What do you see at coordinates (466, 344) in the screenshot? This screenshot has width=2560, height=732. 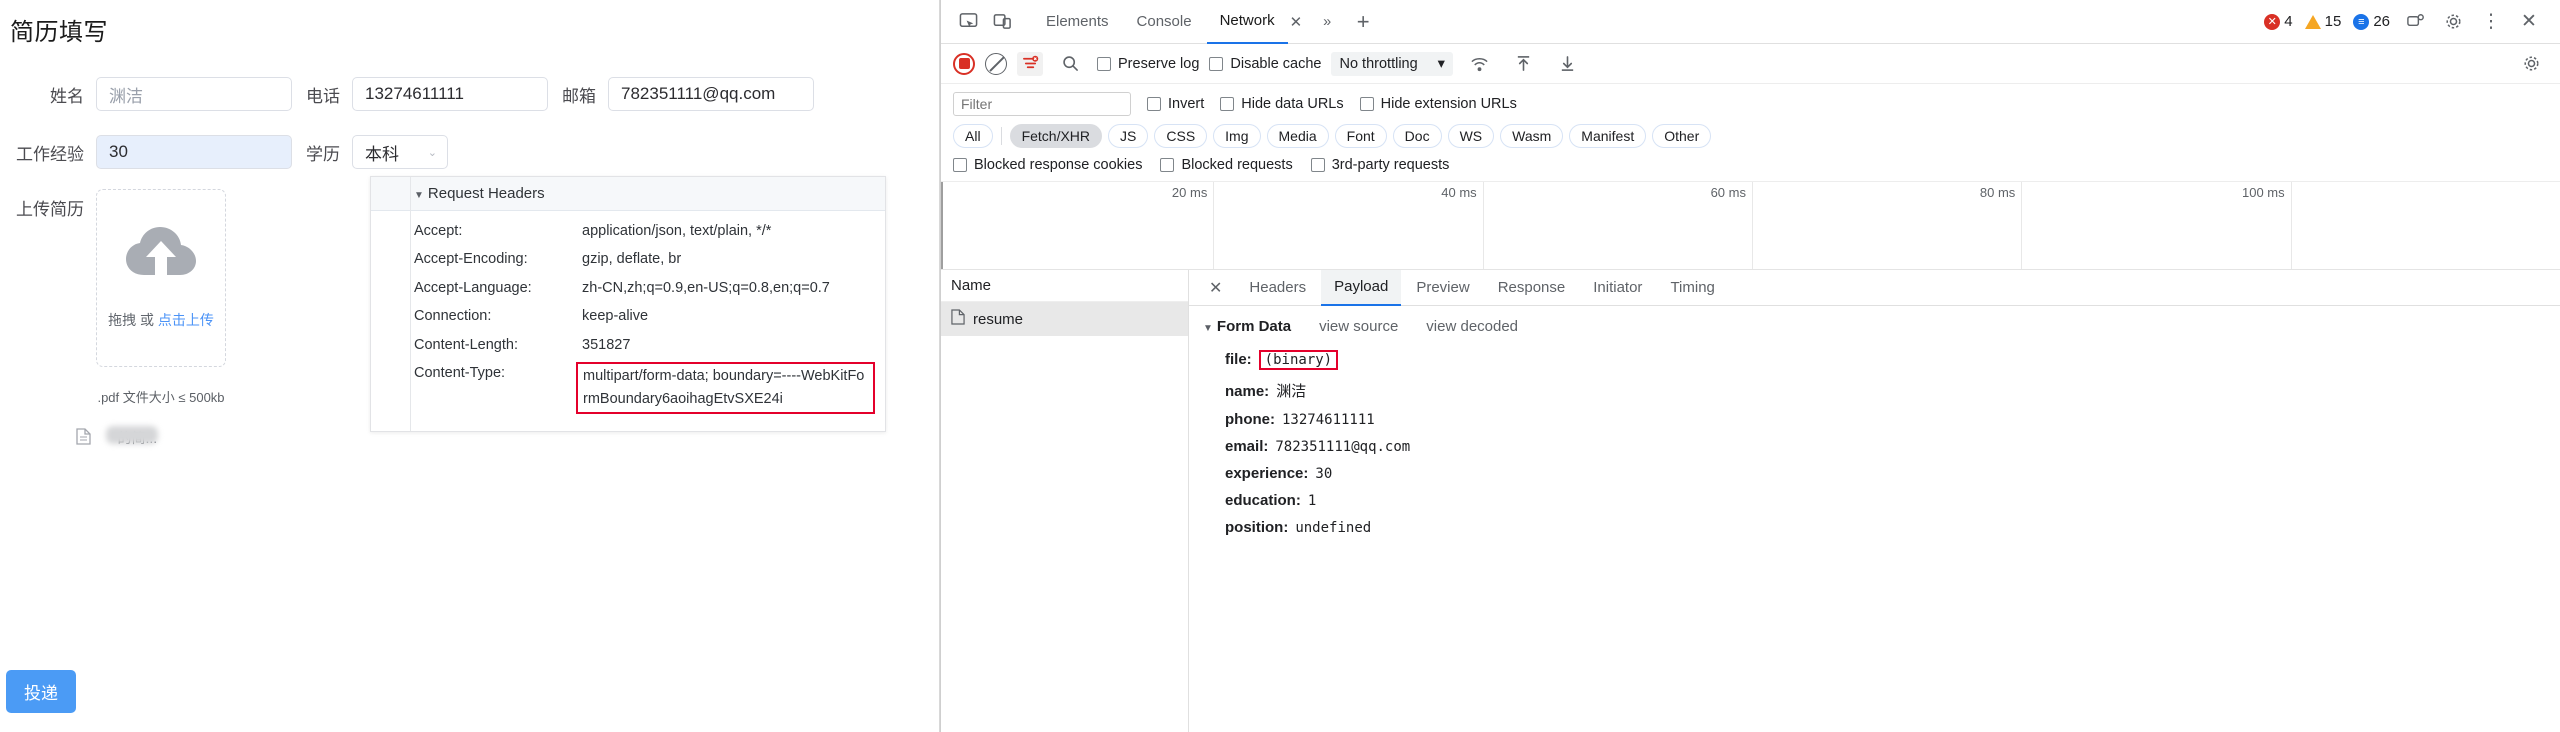 I see `header-key: Content-Length:` at bounding box center [466, 344].